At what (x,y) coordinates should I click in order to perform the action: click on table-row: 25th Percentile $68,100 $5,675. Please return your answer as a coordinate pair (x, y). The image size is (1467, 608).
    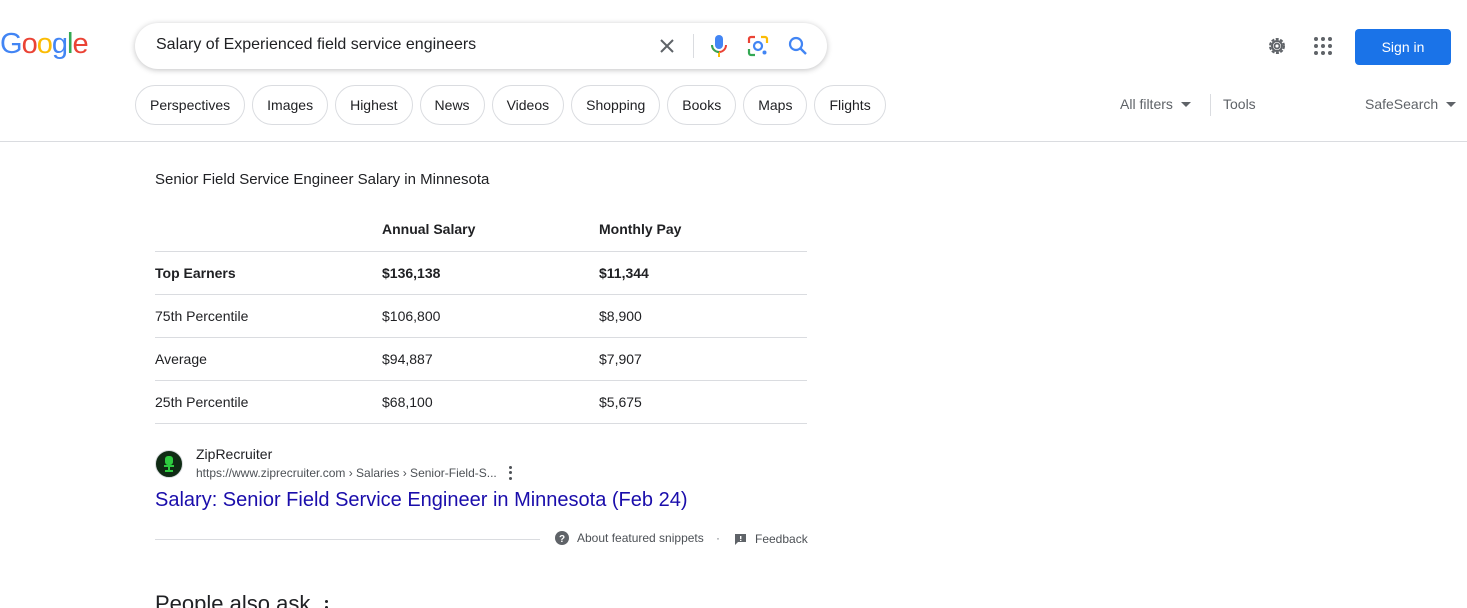
    Looking at the image, I should click on (481, 402).